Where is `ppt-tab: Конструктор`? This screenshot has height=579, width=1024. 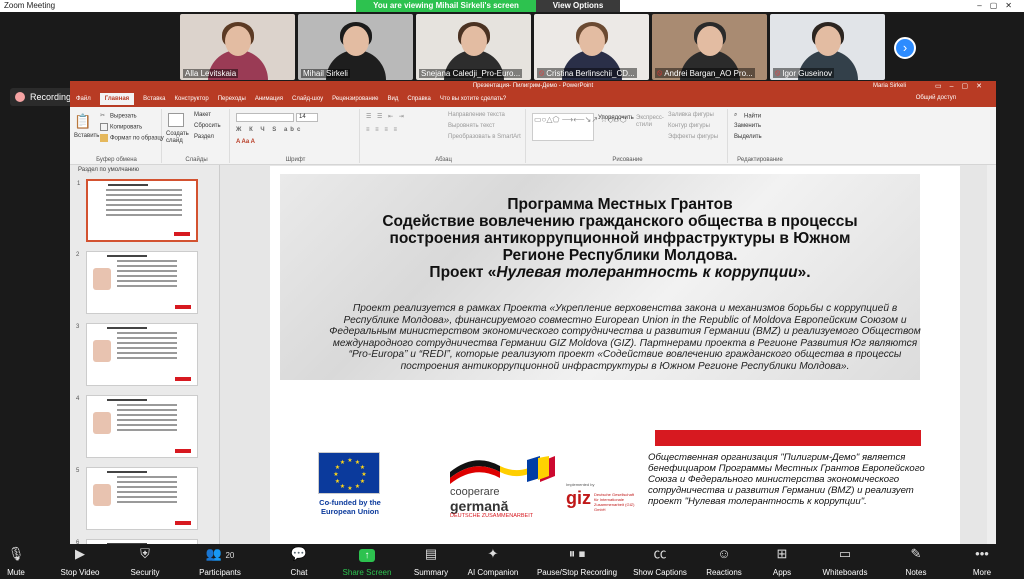
ppt-tab: Конструктор is located at coordinates (191, 99).